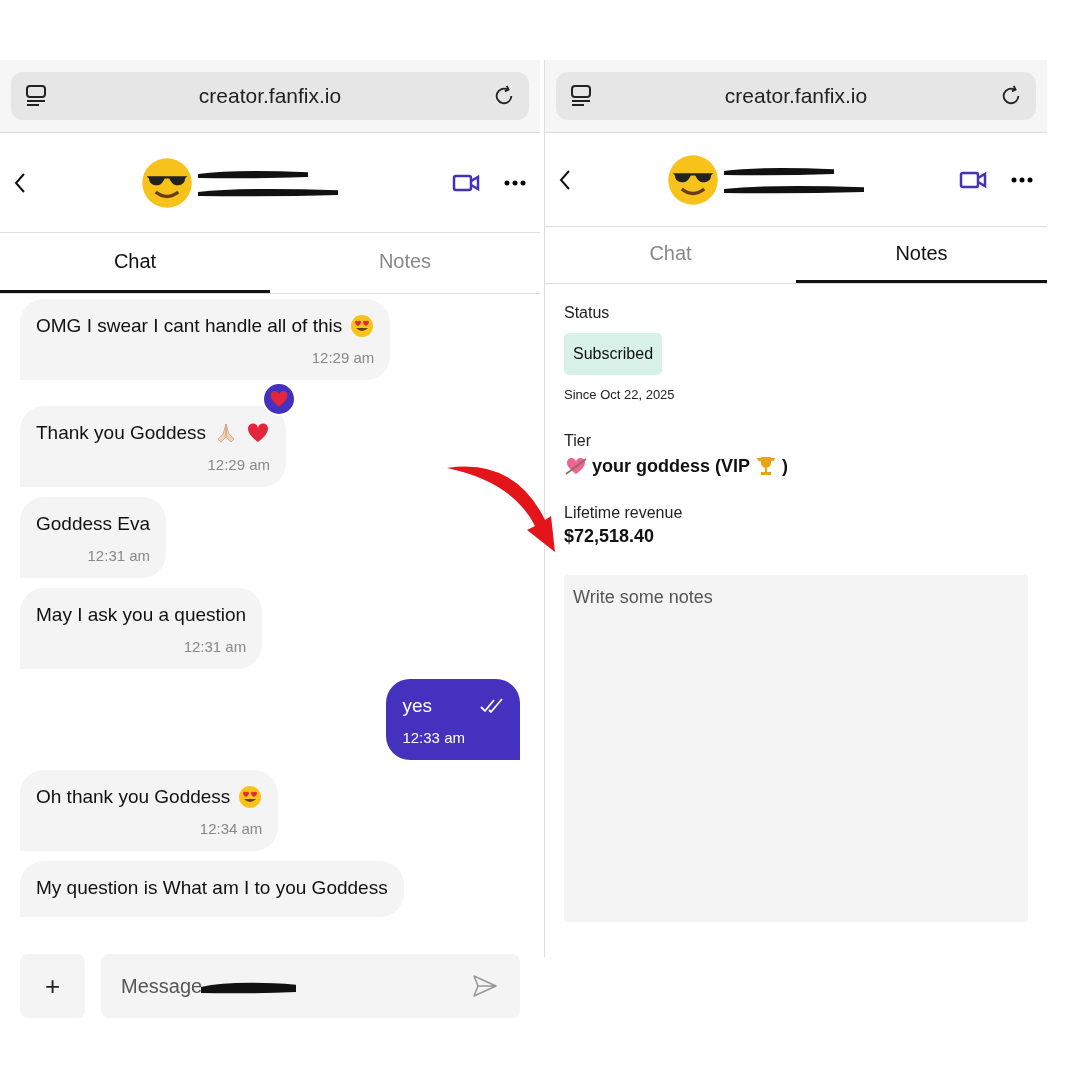 The height and width of the screenshot is (1079, 1080). Describe the element at coordinates (578, 441) in the screenshot. I see `tier-label: Tier` at that location.